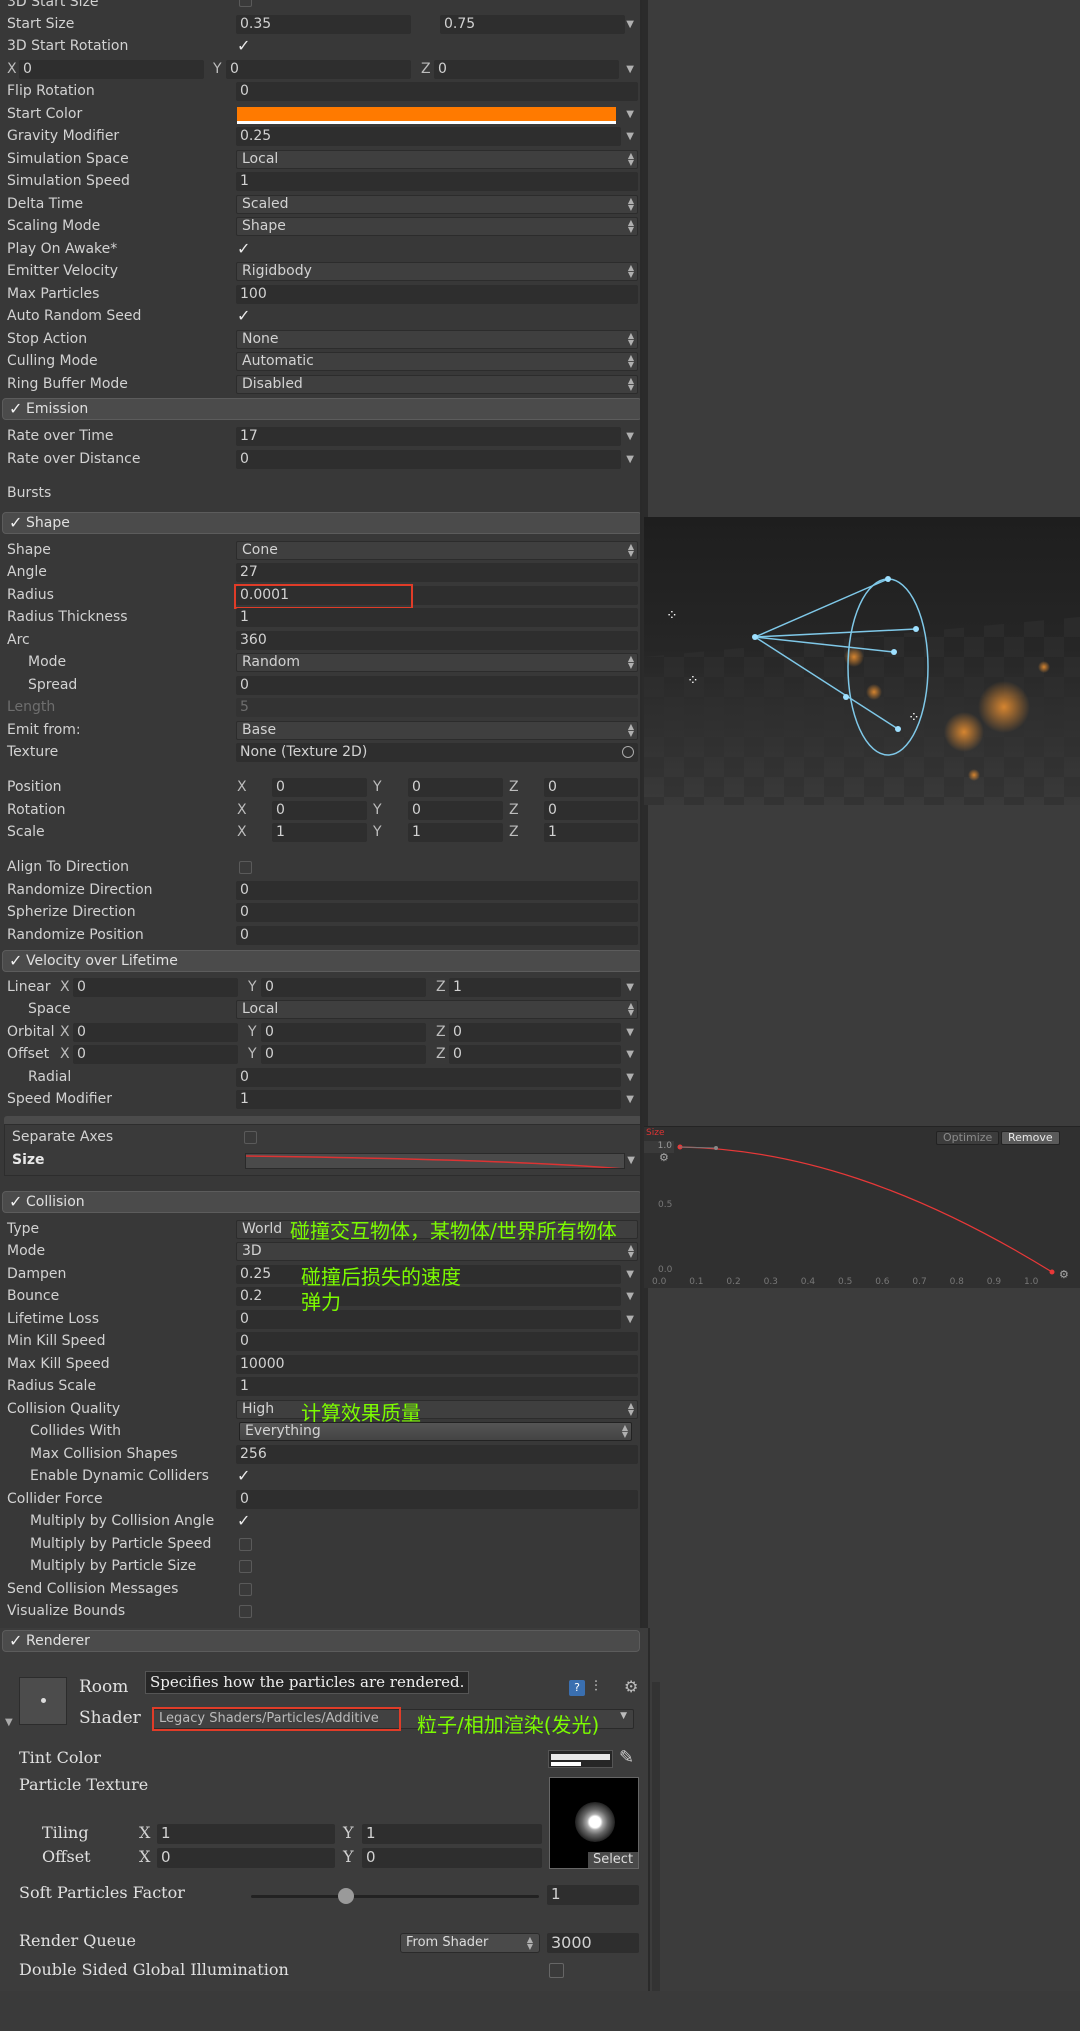 Image resolution: width=1080 pixels, height=2031 pixels. I want to click on help-icon: ?, so click(577, 1688).